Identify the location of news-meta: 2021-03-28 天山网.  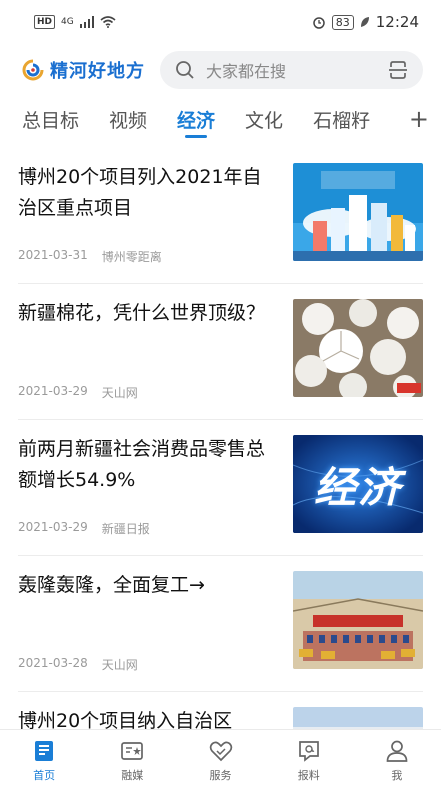
(78, 664).